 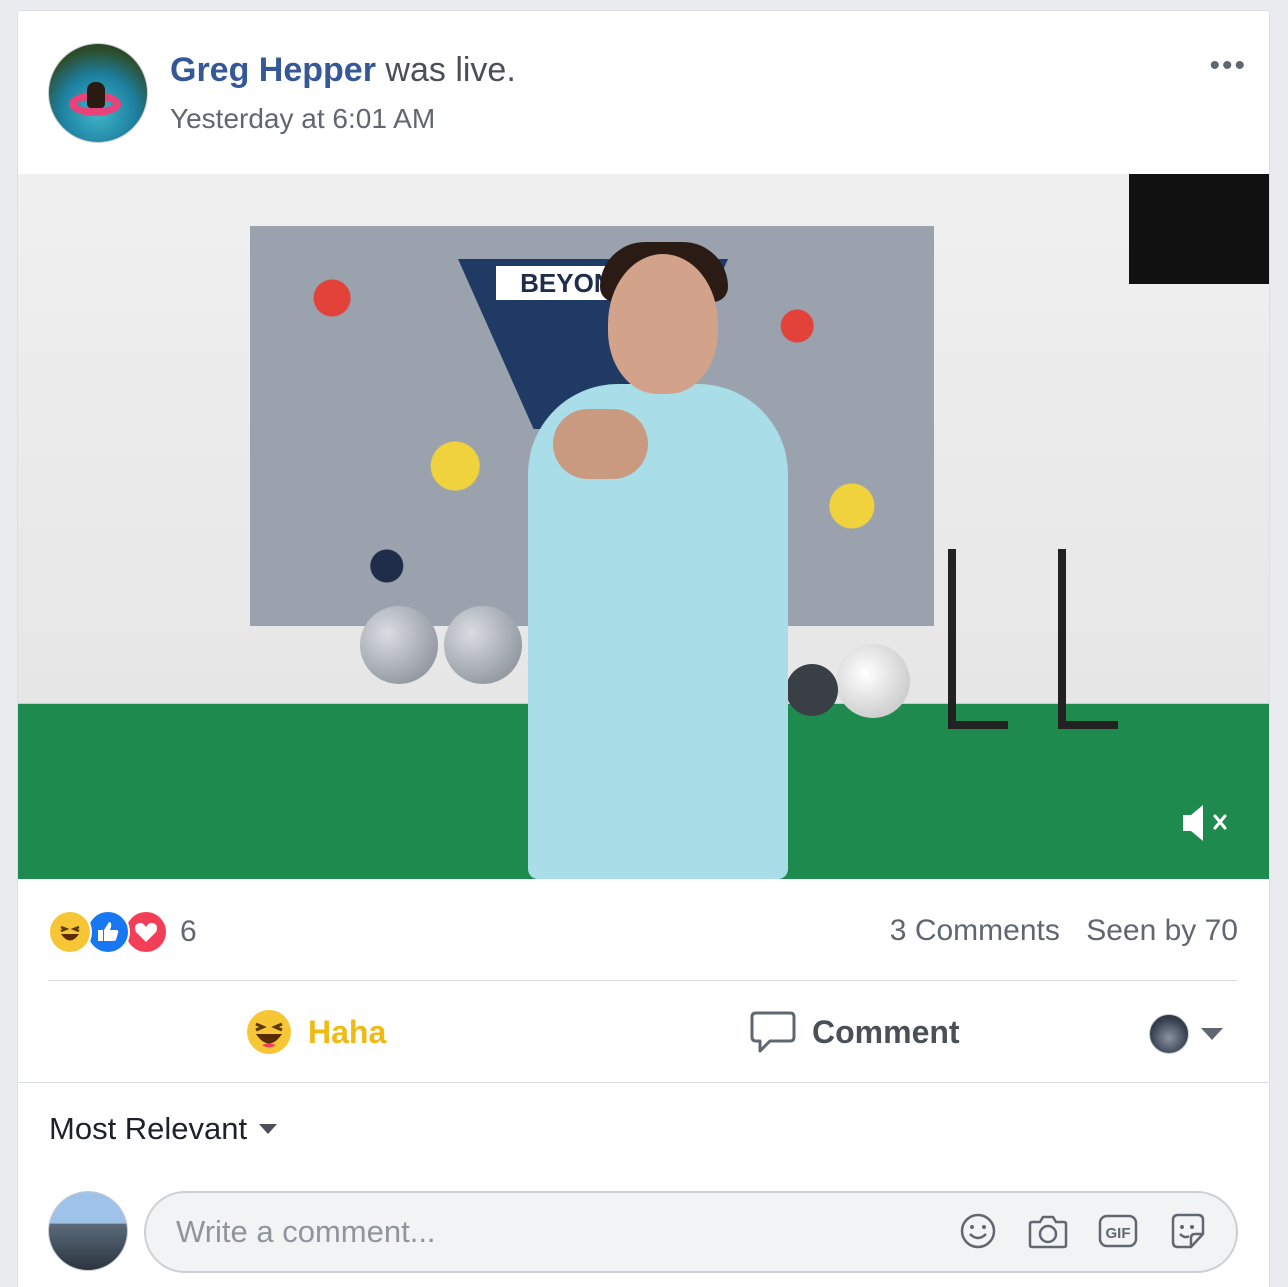 What do you see at coordinates (302, 119) in the screenshot?
I see `post-timestamp: Yesterday at 6:01 AM` at bounding box center [302, 119].